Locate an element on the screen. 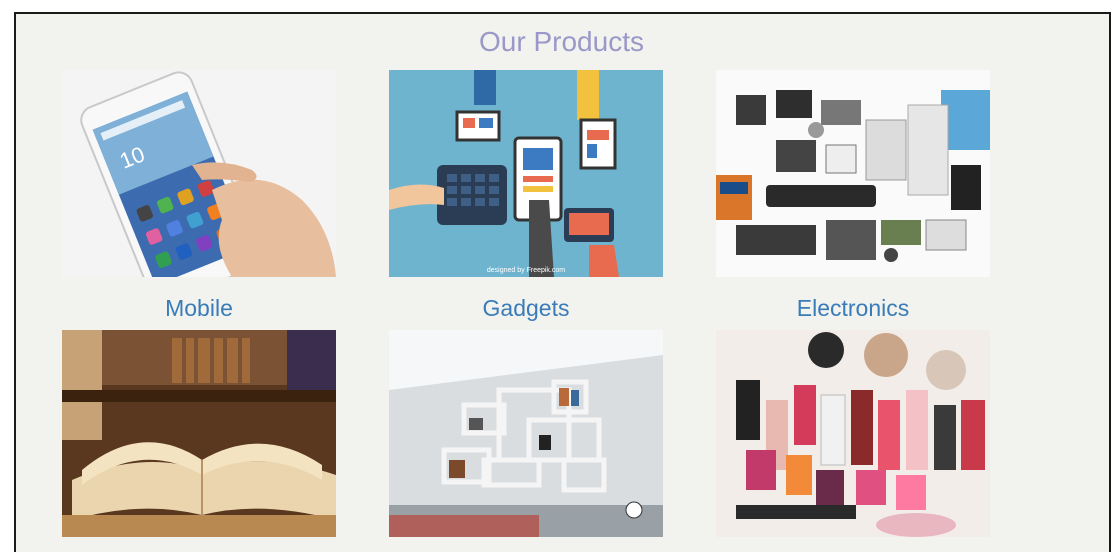 This screenshot has height=552, width=1113. product-label-electronics: Electronics is located at coordinates (853, 308).